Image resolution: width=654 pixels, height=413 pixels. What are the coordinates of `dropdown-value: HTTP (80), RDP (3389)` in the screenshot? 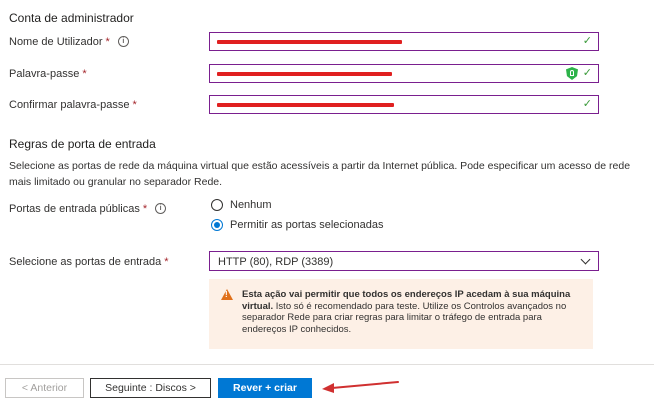 It's located at (276, 262).